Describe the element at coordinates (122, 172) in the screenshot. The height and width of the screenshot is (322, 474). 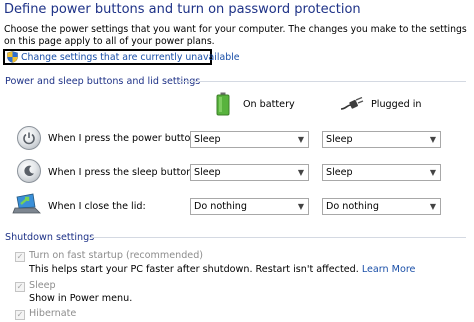
I see `row-label-sleep-button: When I press the sleep button:` at that location.